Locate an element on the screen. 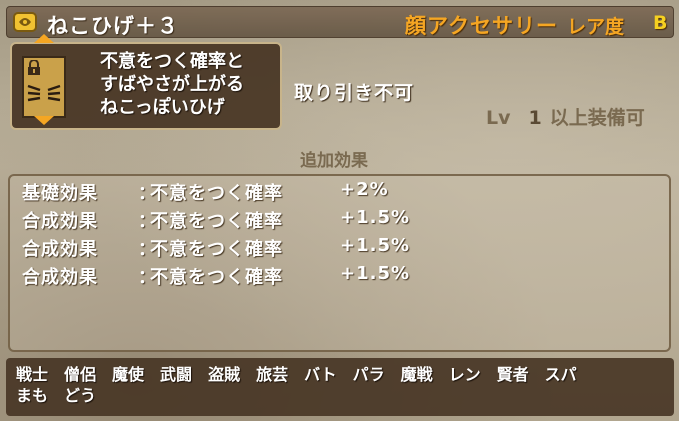 The width and height of the screenshot is (679, 421). job-label: 武闘 is located at coordinates (176, 374).